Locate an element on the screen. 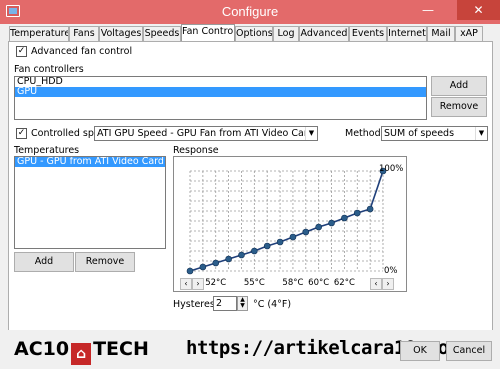 The height and width of the screenshot is (369, 500). add-controller-button: Add is located at coordinates (459, 86).